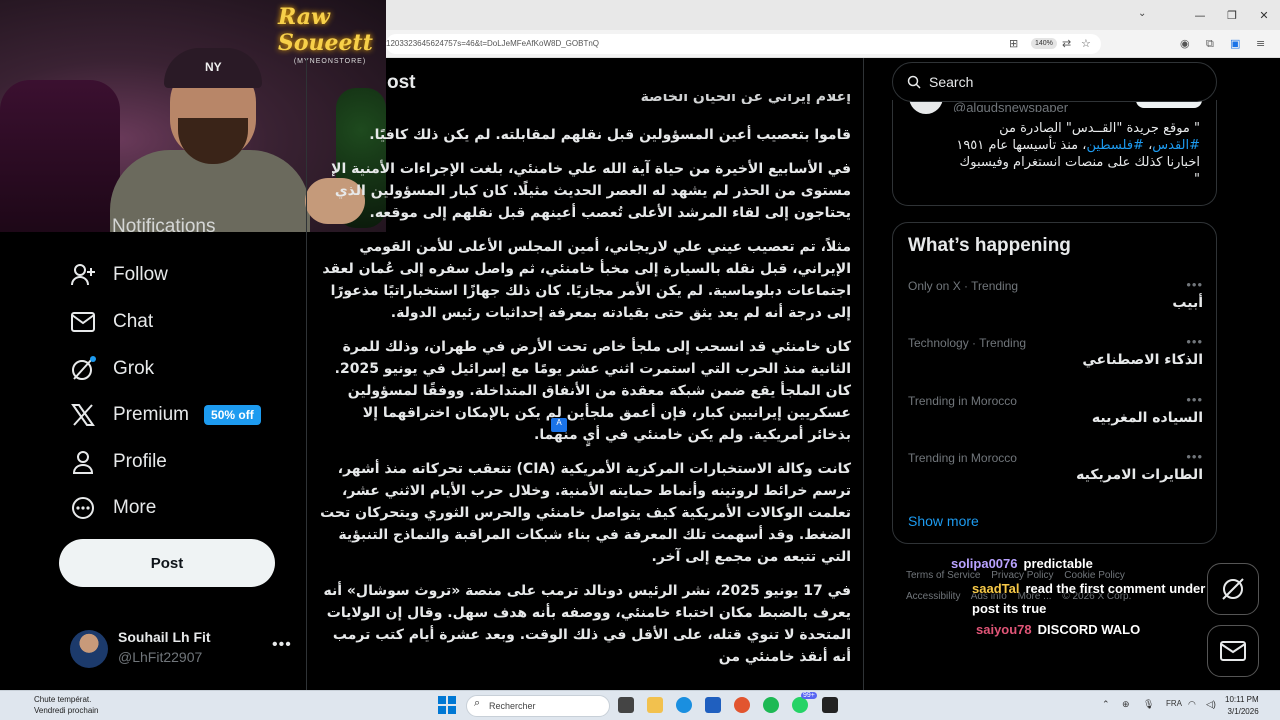 The width and height of the screenshot is (1280, 720). What do you see at coordinates (134, 368) in the screenshot?
I see `nav-label: Grok` at bounding box center [134, 368].